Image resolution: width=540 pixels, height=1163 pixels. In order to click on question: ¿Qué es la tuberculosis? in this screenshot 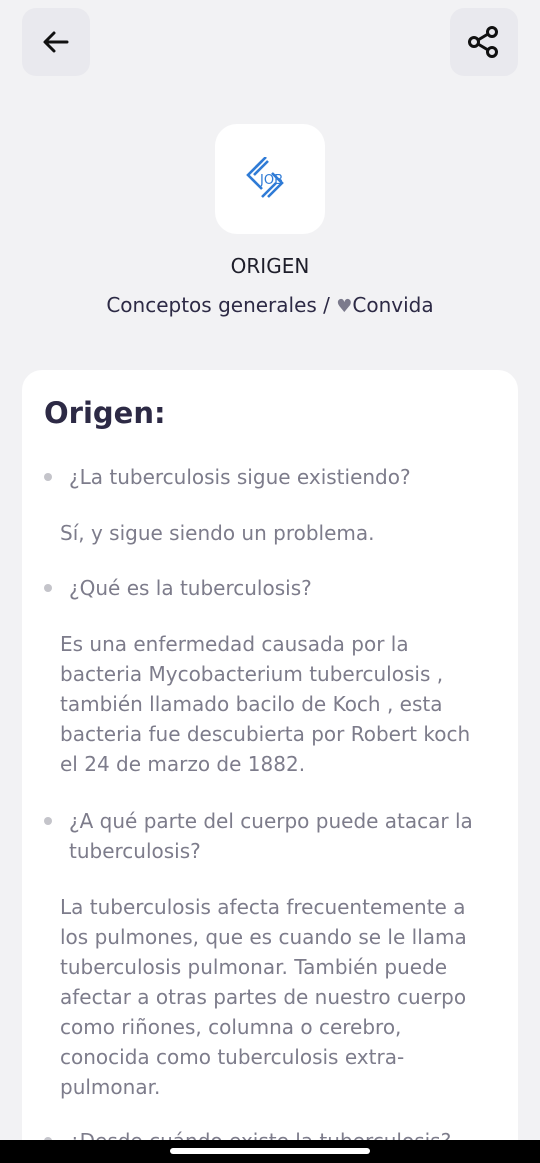, I will do `click(270, 588)`.